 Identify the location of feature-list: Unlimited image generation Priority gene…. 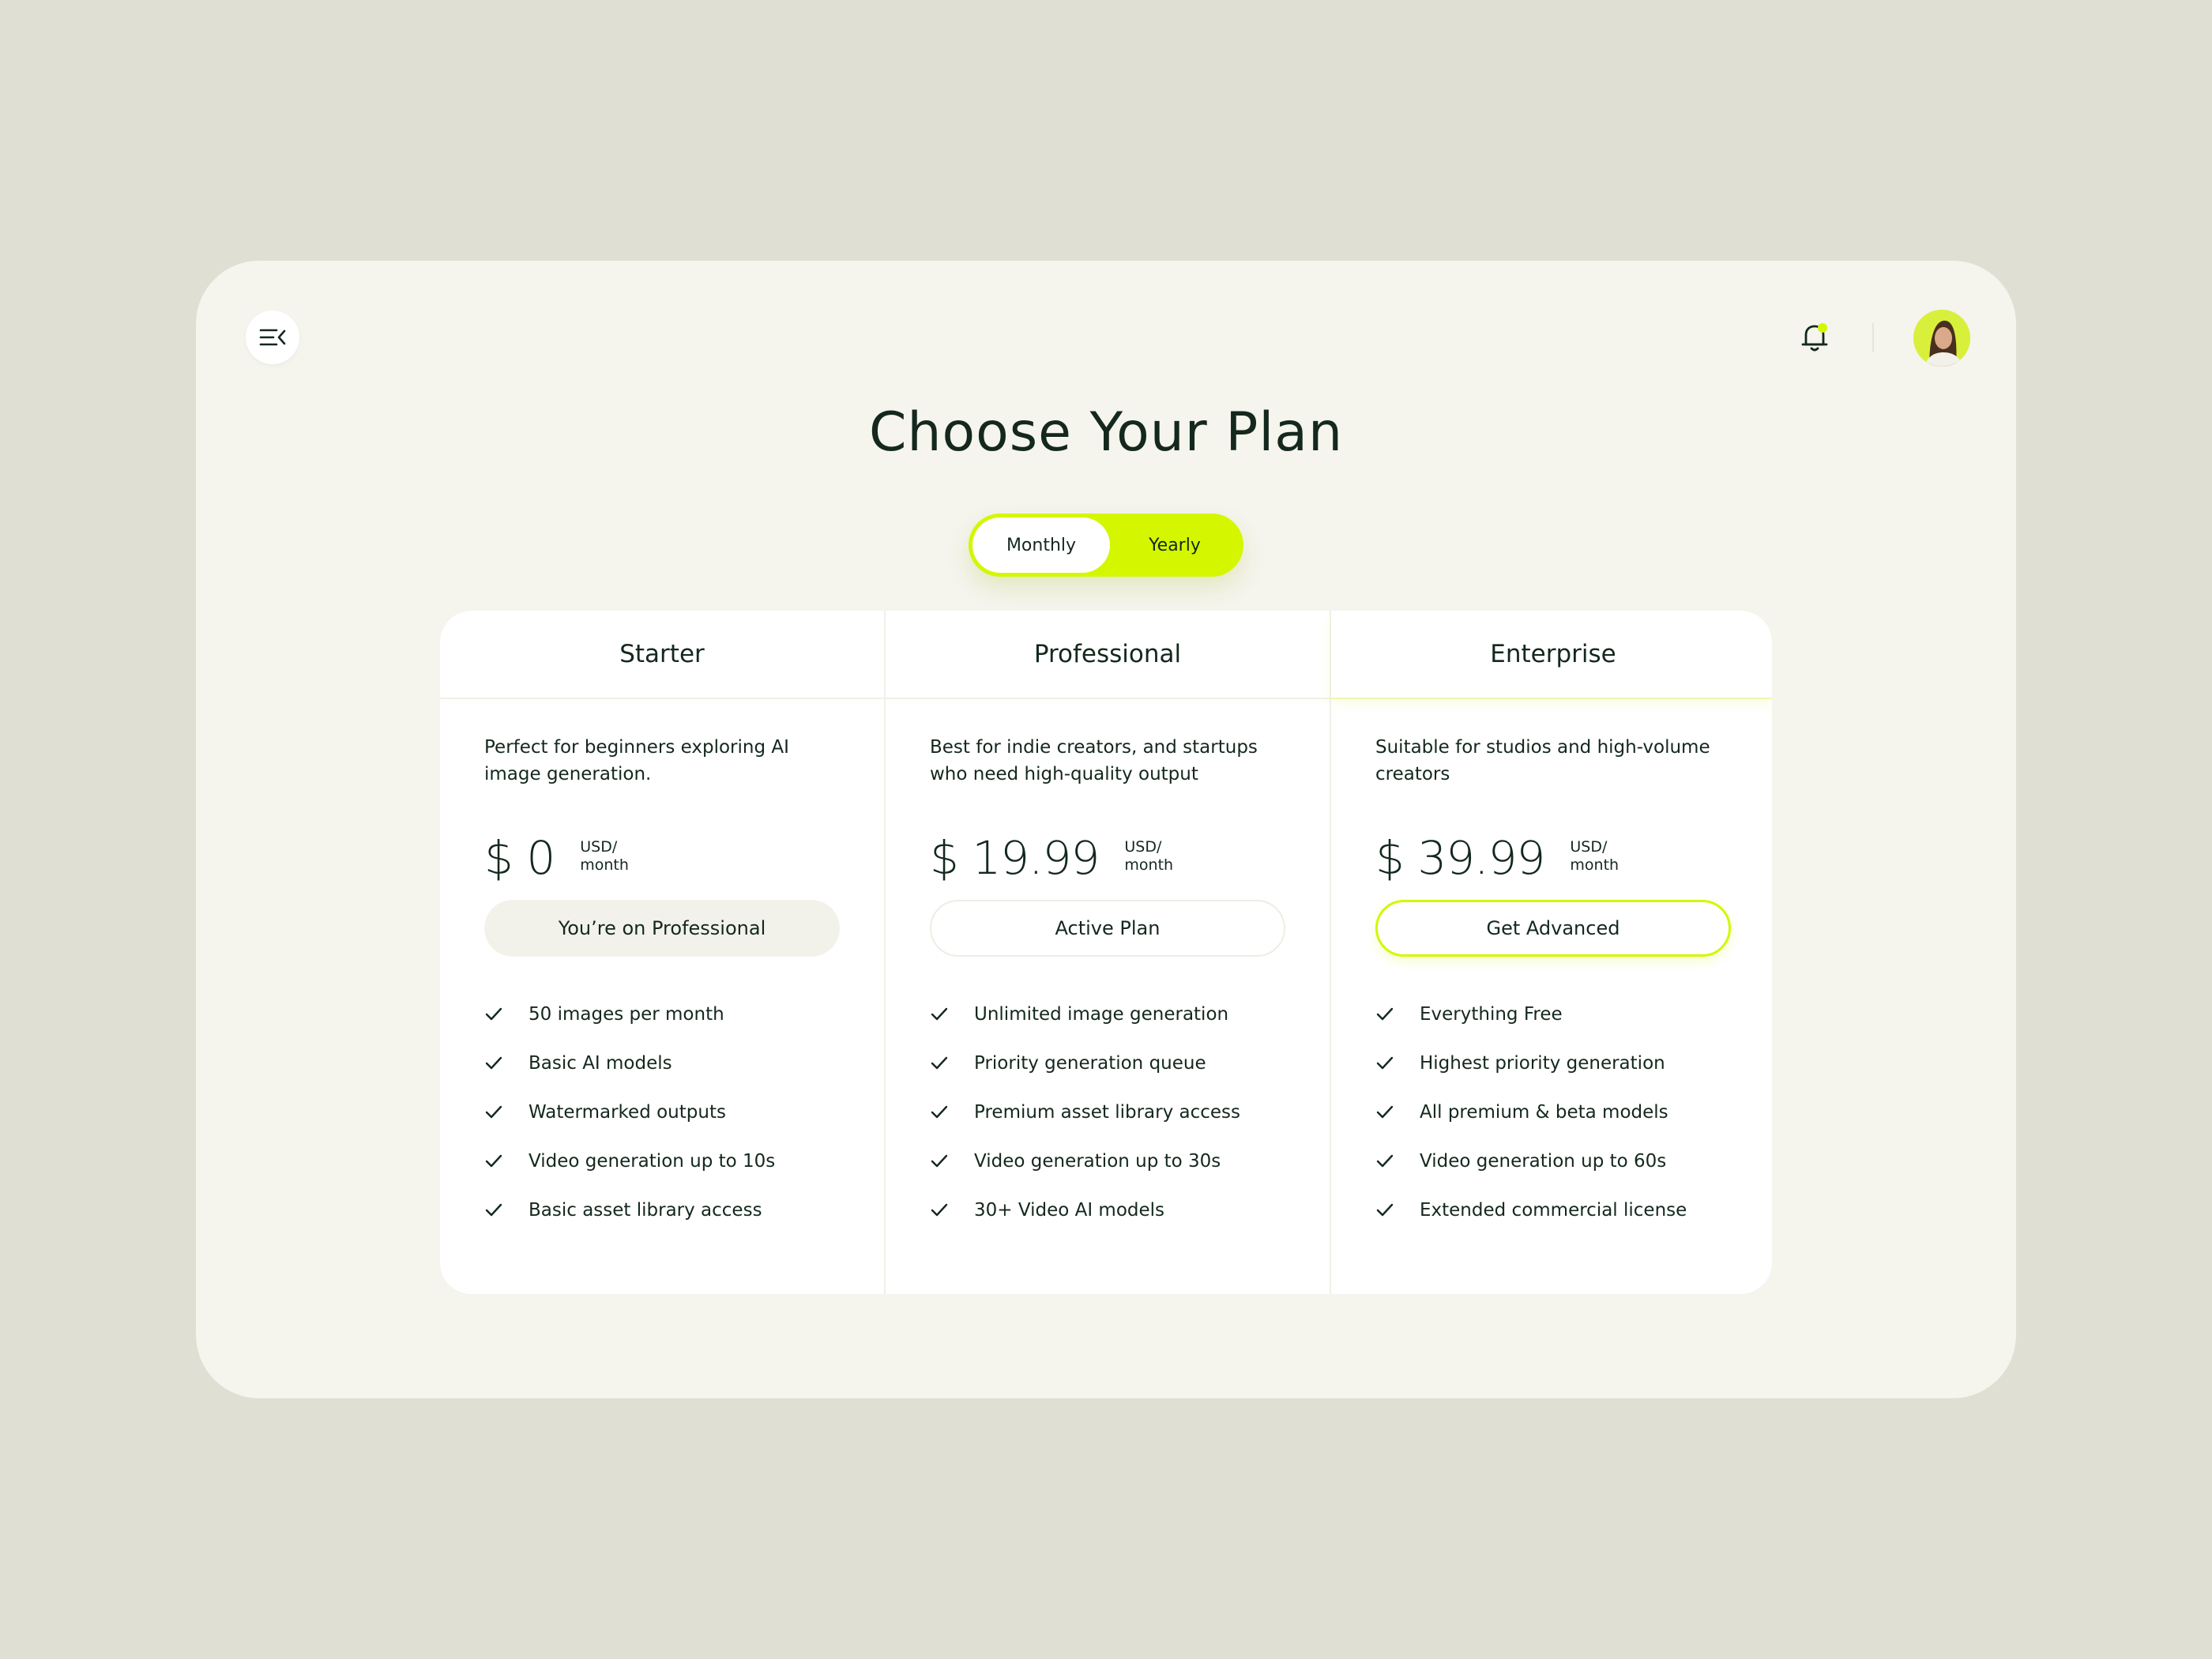
(1108, 1112).